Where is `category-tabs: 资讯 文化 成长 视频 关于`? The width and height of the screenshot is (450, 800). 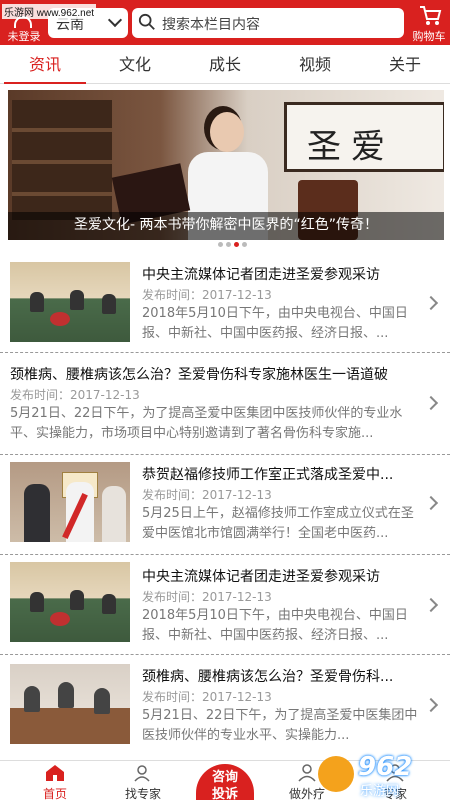
category-tabs: 资讯 文化 成长 视频 关于 is located at coordinates (225, 65).